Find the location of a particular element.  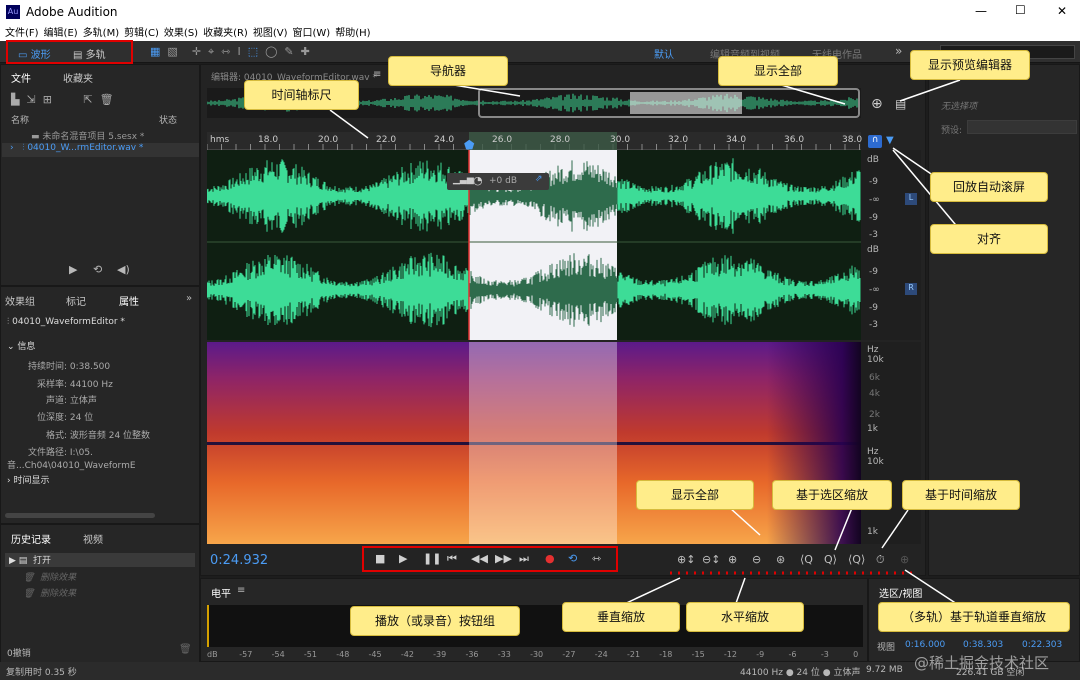

callout-zoom-selection: 基于选区缩放 is located at coordinates (832, 495).